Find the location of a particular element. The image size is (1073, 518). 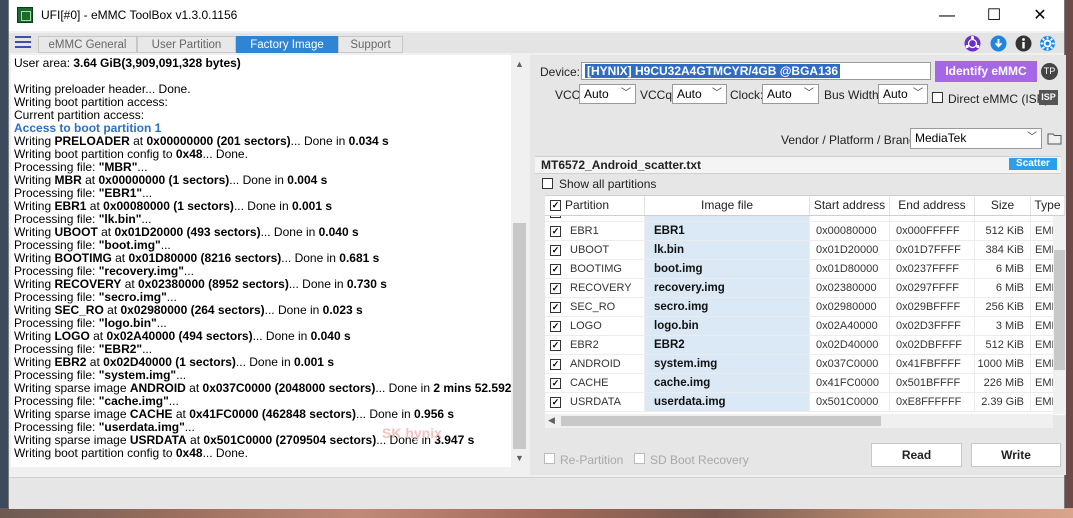

sd-boot-recovery-label: SD Boot Recovery is located at coordinates (699, 460).